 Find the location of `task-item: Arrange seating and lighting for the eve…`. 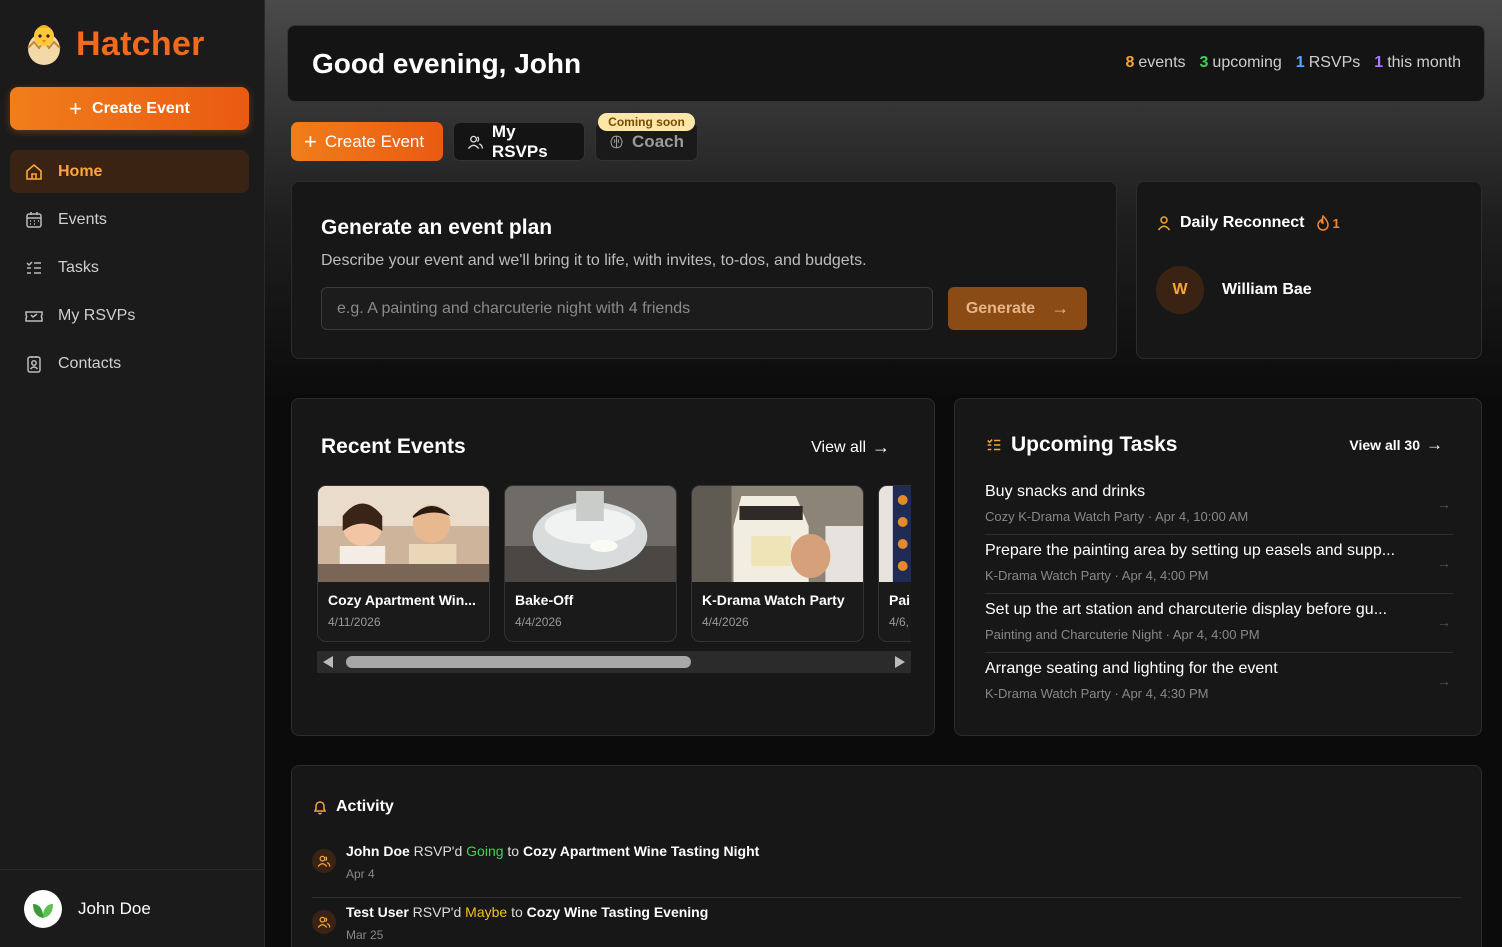

task-item: Arrange seating and lighting for the eve… is located at coordinates (1219, 682).